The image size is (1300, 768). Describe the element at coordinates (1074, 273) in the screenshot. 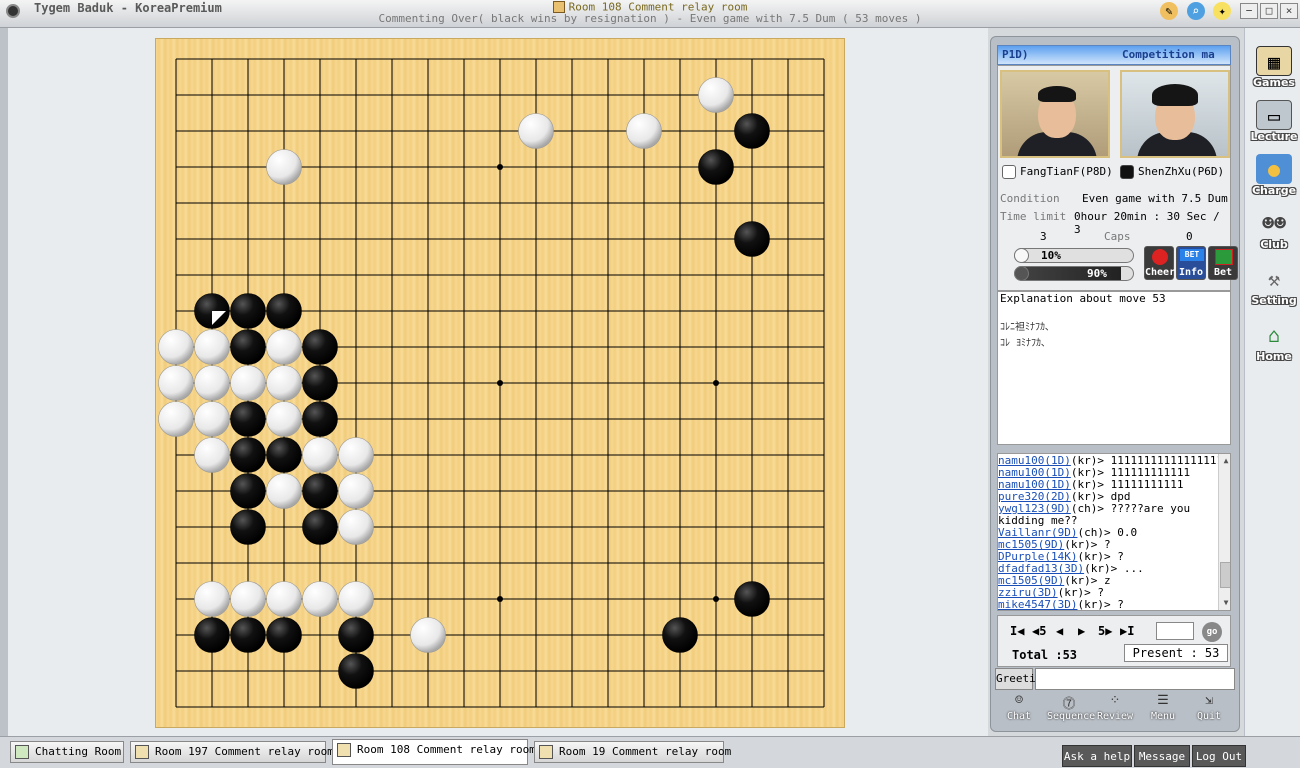

I see `black-win-bar: 90%` at that location.